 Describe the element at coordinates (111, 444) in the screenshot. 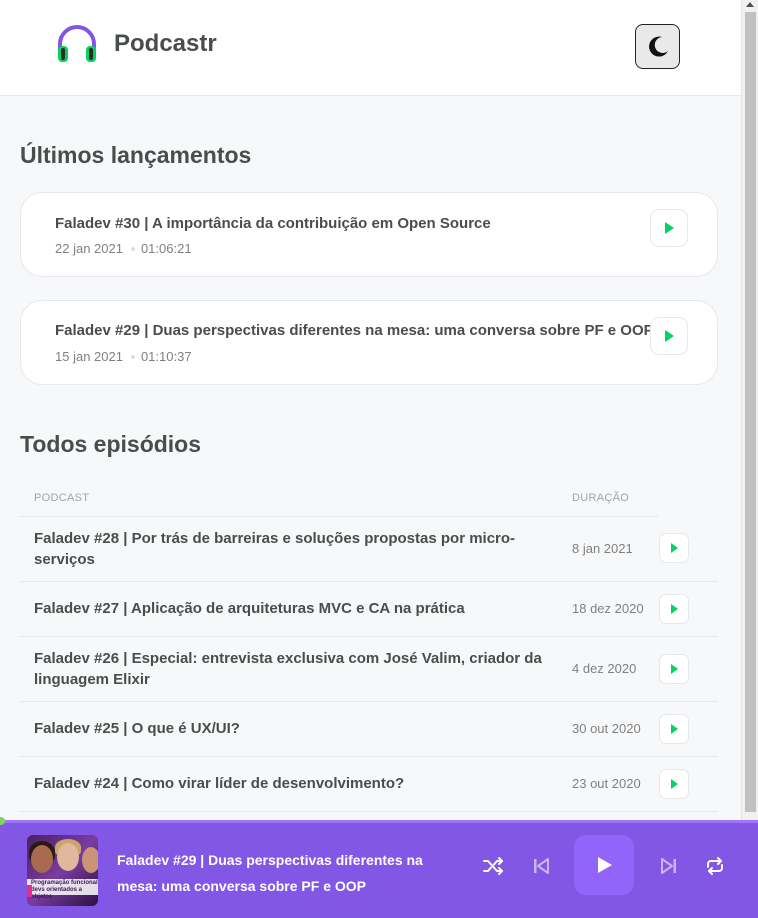

I see `all-episodes-section-title: Todos episódios` at that location.